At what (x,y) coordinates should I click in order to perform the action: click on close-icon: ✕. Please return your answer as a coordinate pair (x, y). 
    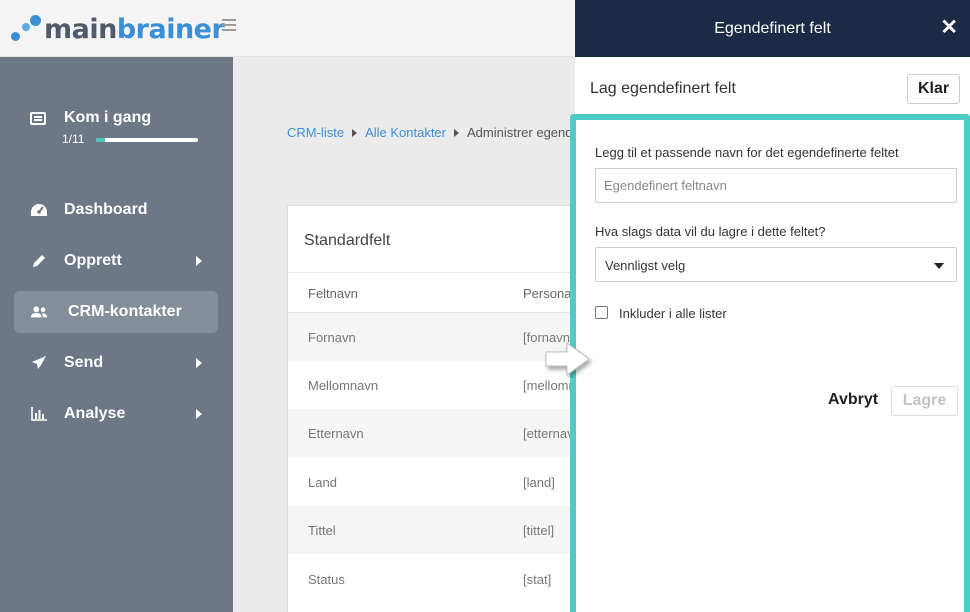
    Looking at the image, I should click on (949, 27).